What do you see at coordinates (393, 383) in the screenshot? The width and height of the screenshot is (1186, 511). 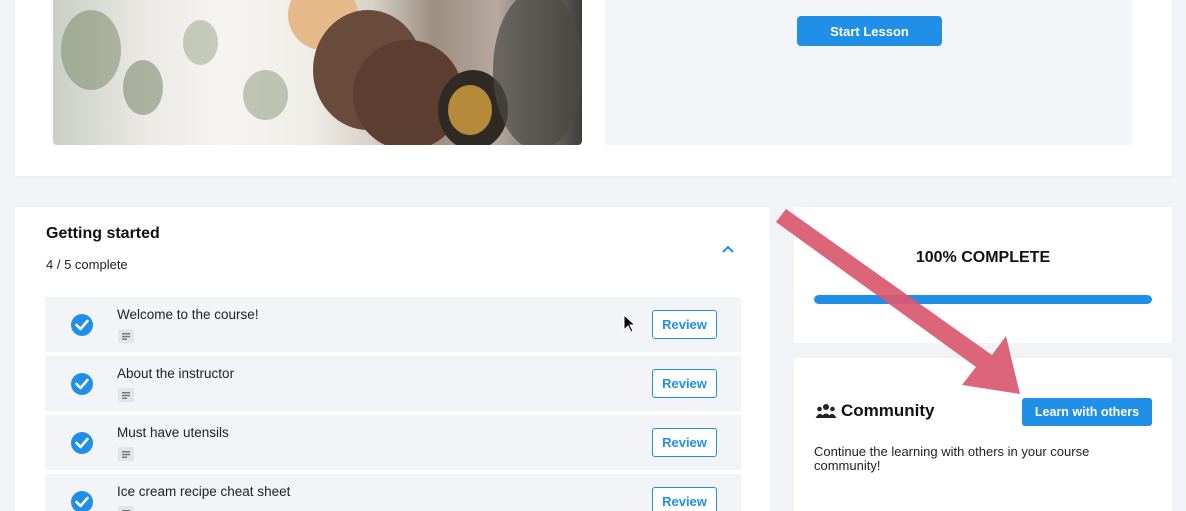 I see `lesson-row: About the instructor Review` at bounding box center [393, 383].